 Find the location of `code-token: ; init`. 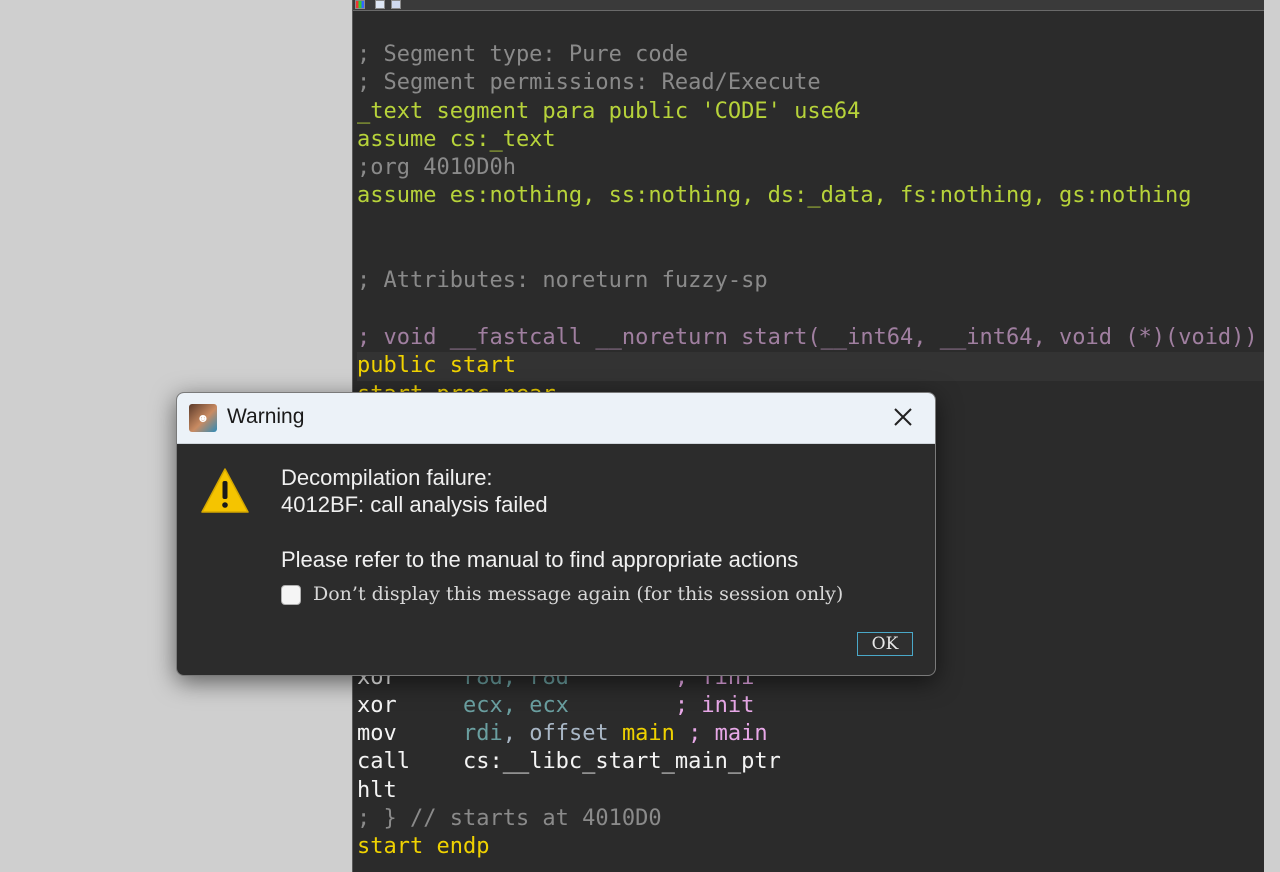

code-token: ; init is located at coordinates (661, 705).